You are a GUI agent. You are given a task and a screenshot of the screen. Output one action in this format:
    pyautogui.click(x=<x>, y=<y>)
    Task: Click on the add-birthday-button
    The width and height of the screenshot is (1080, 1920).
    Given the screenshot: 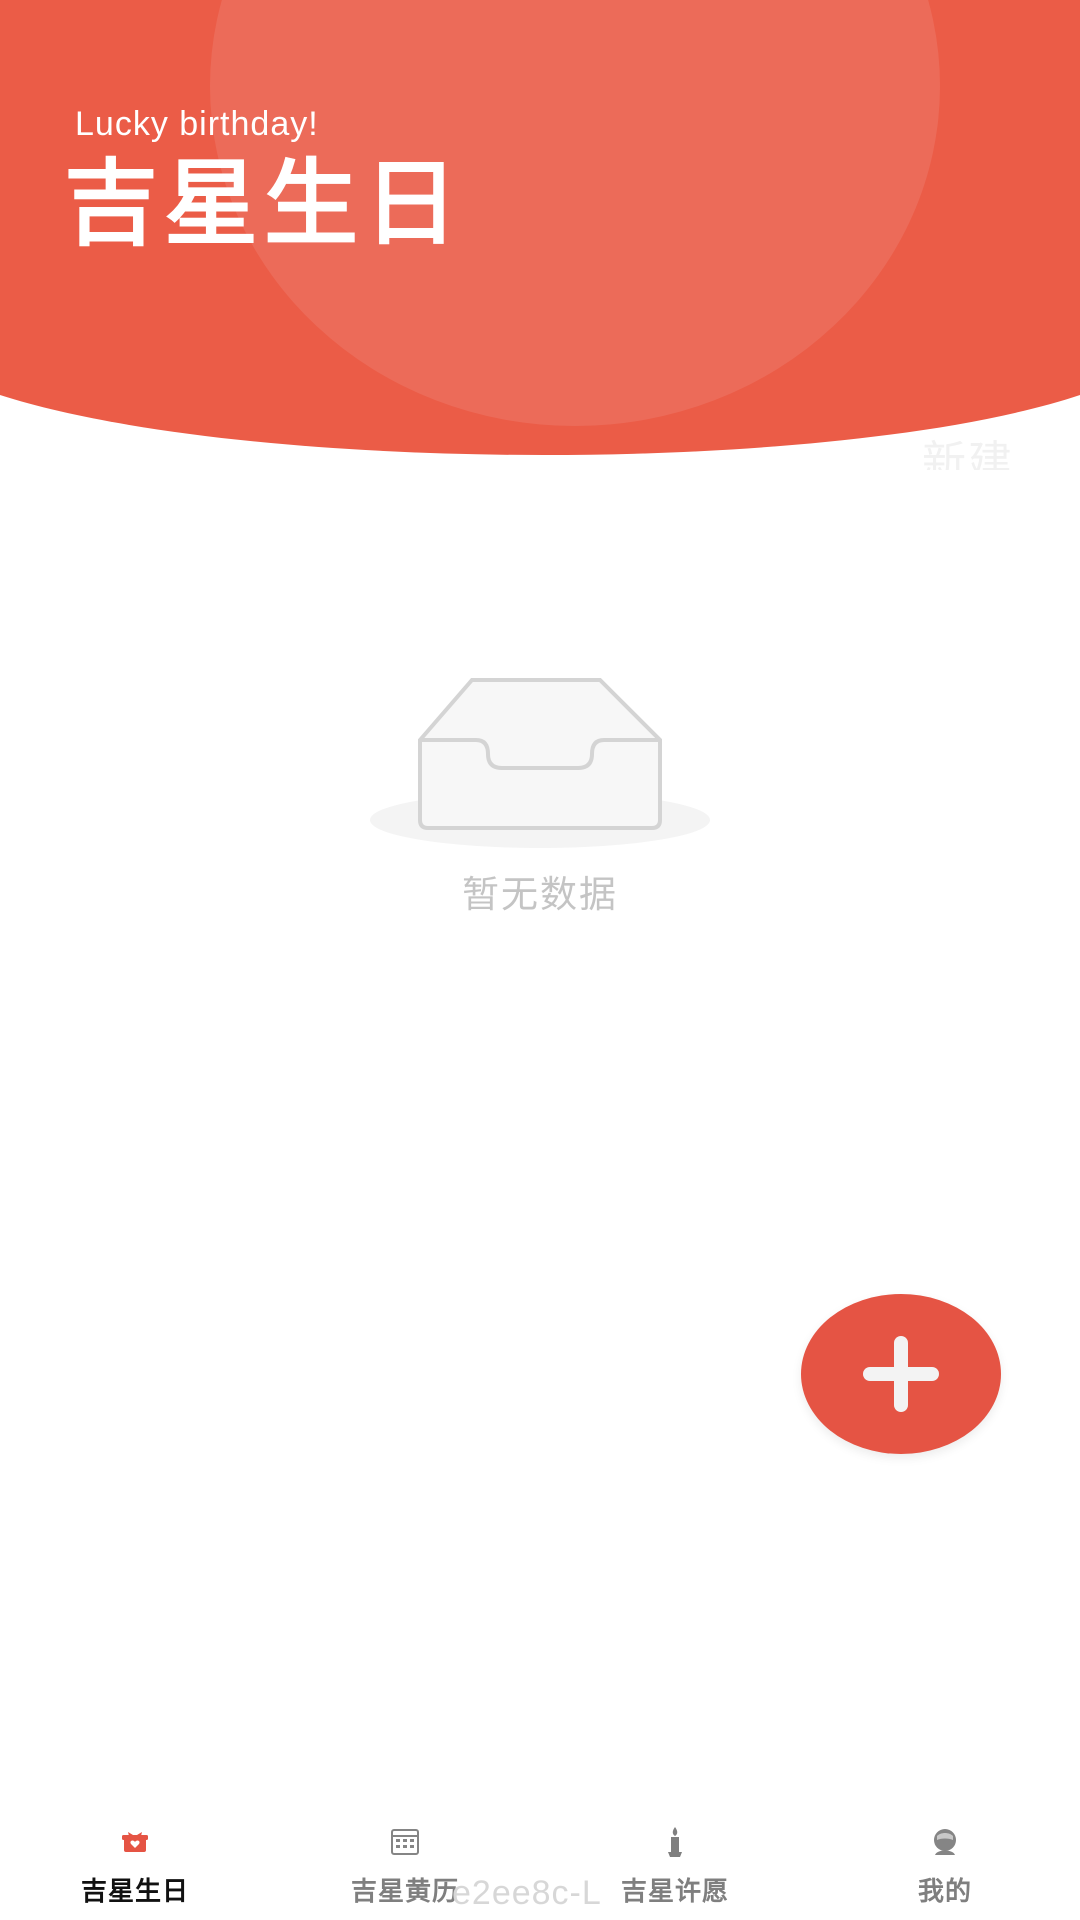 What is the action you would take?
    pyautogui.click(x=901, y=1374)
    